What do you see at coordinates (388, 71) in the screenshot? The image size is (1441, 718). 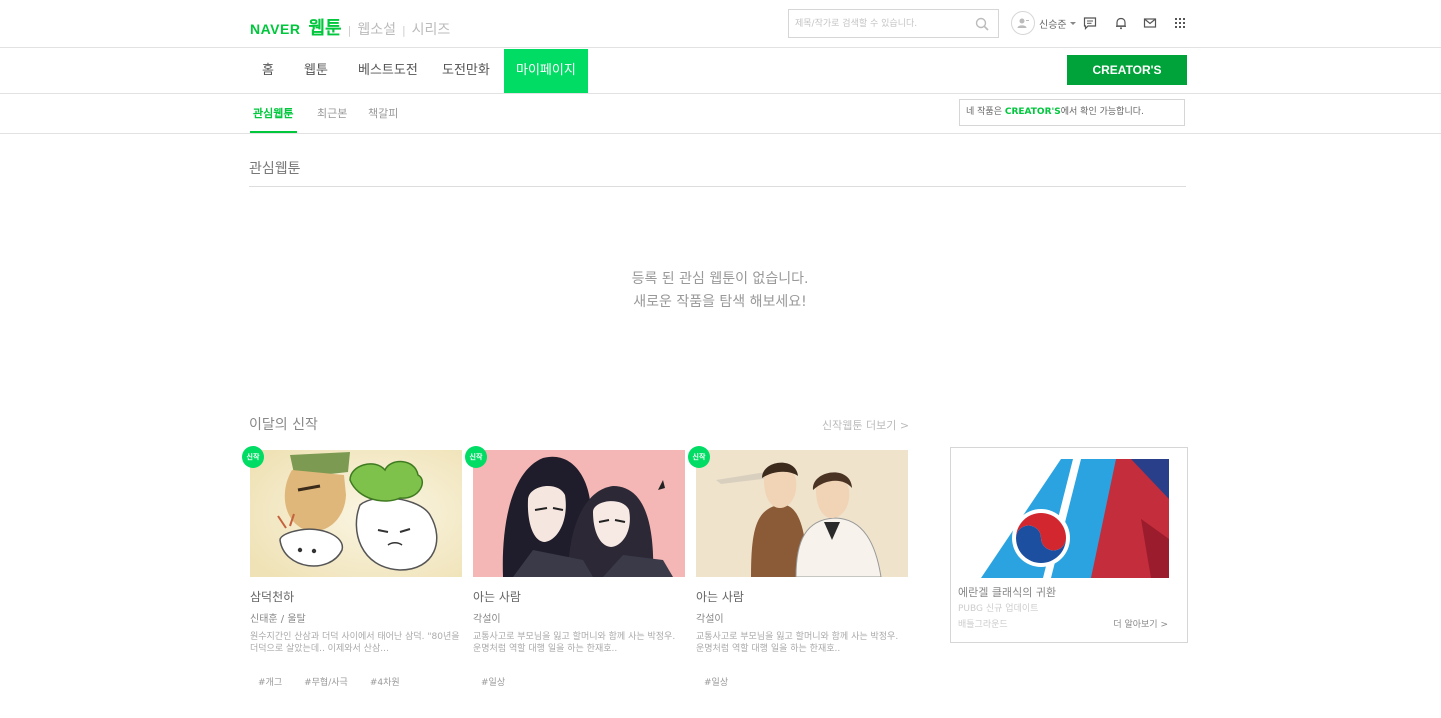 I see `nav-item-best-challenge: 베스트도전` at bounding box center [388, 71].